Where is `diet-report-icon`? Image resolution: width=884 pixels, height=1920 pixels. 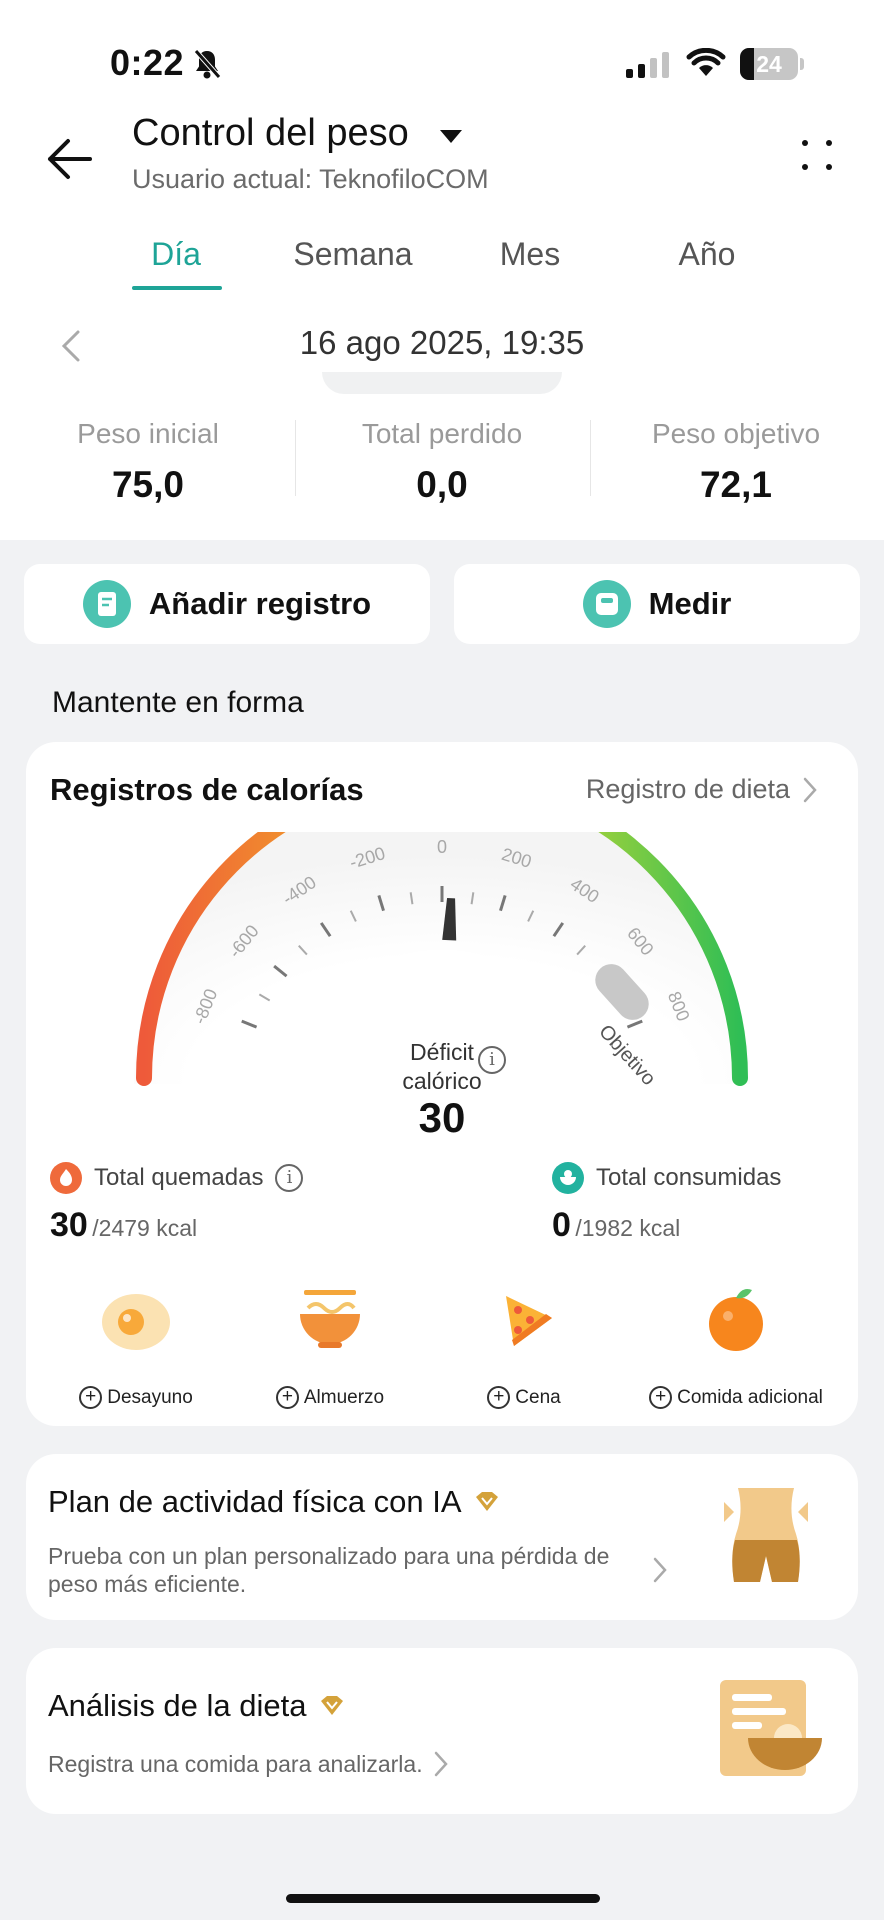 diet-report-icon is located at coordinates (771, 1728).